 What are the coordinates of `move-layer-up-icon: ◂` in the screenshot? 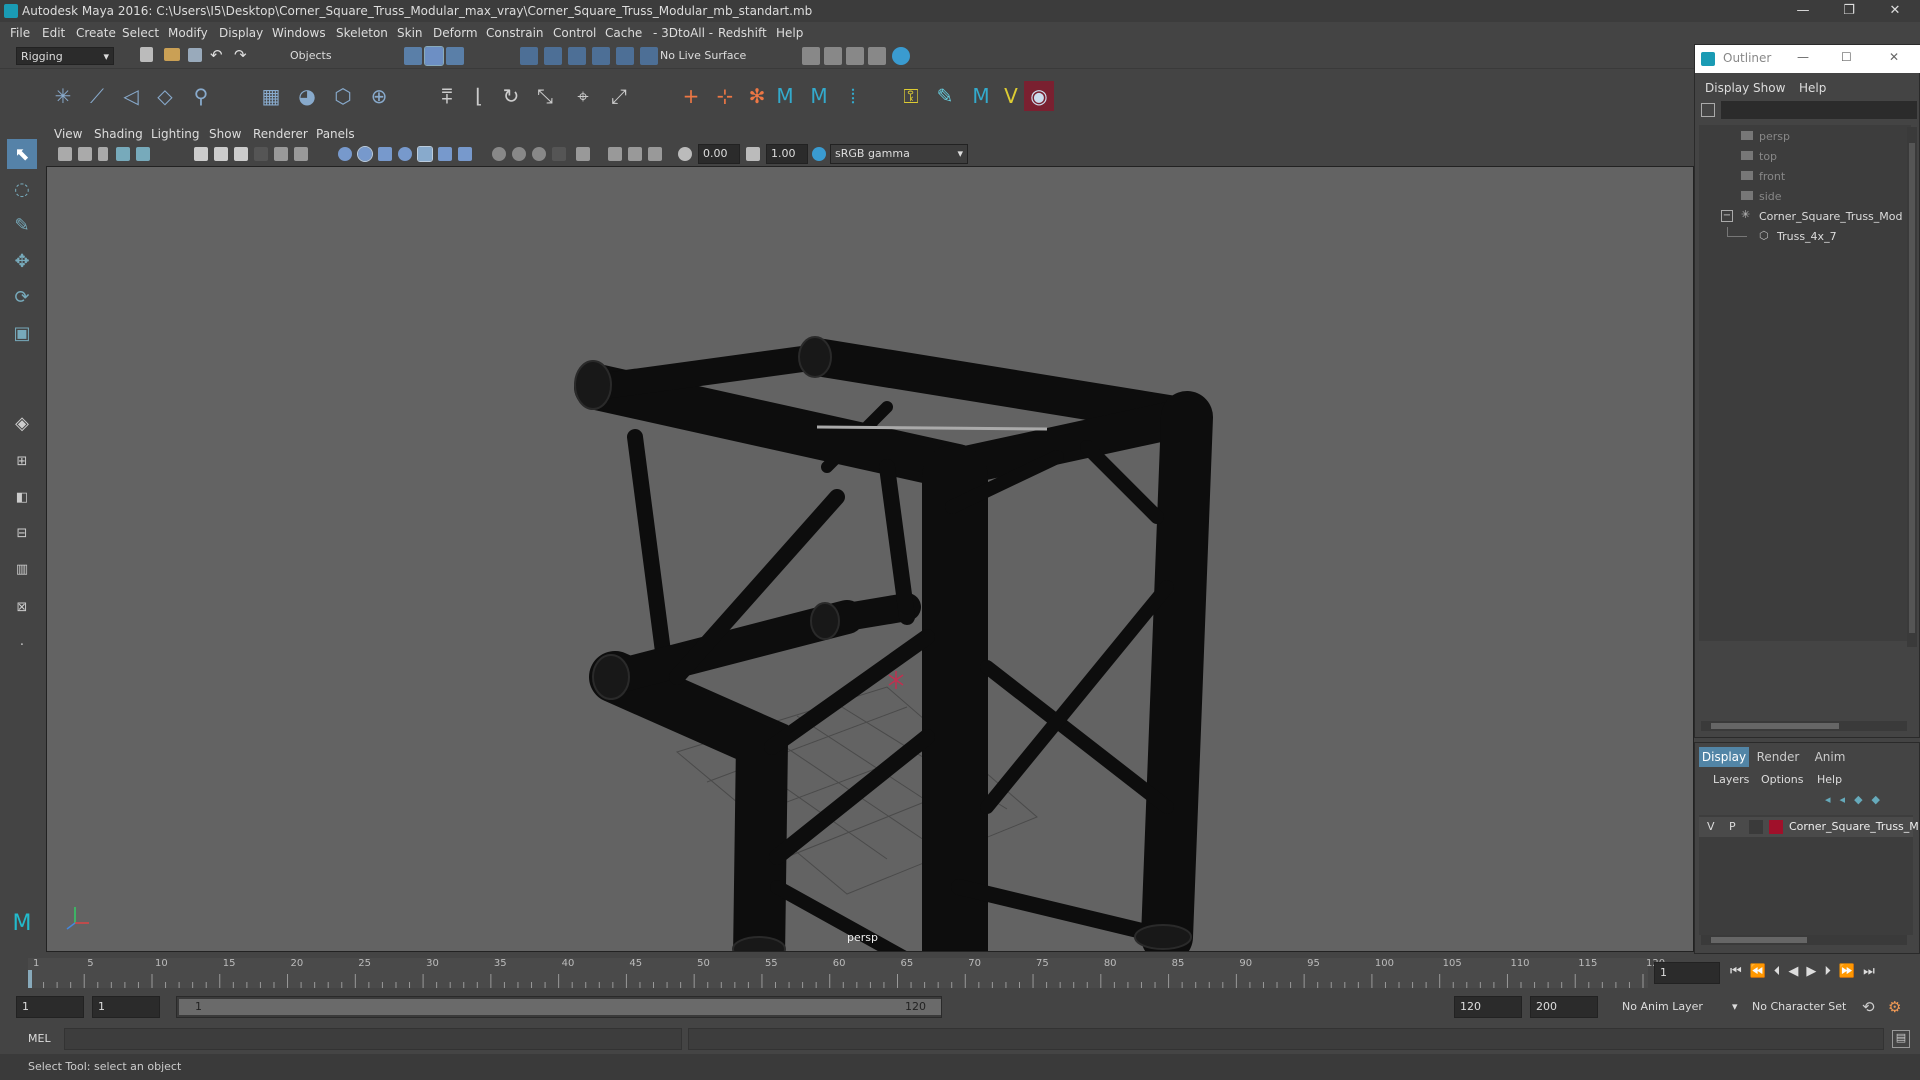 It's located at (1832, 799).